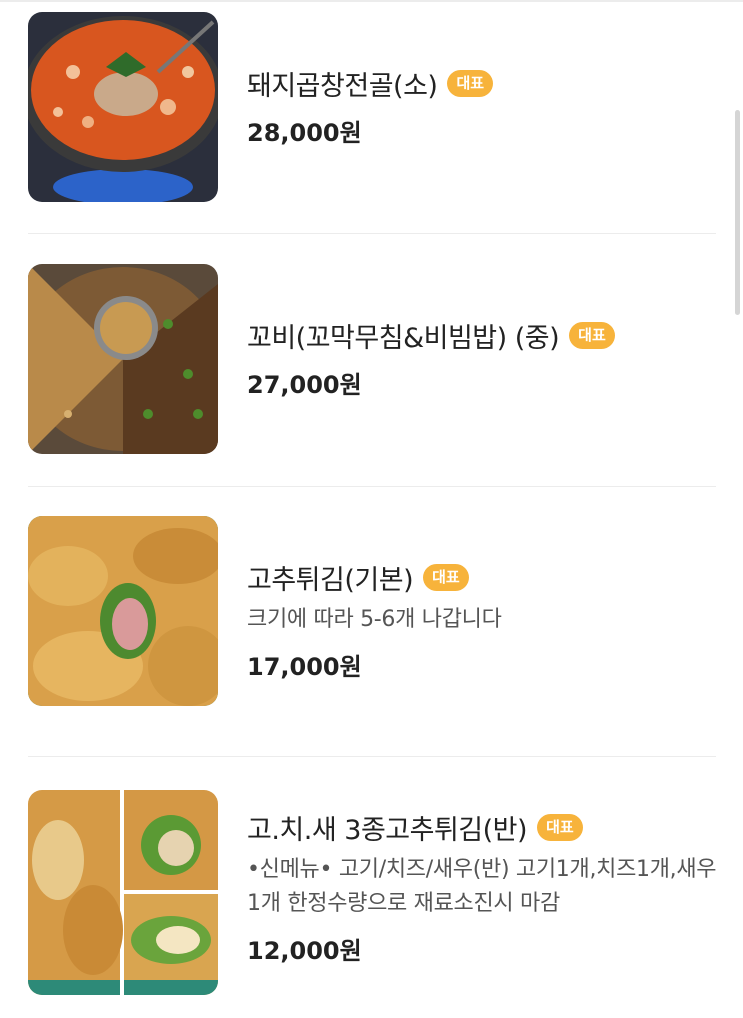  I want to click on menu-item-name: 돼지곱창전골(소), so click(342, 86).